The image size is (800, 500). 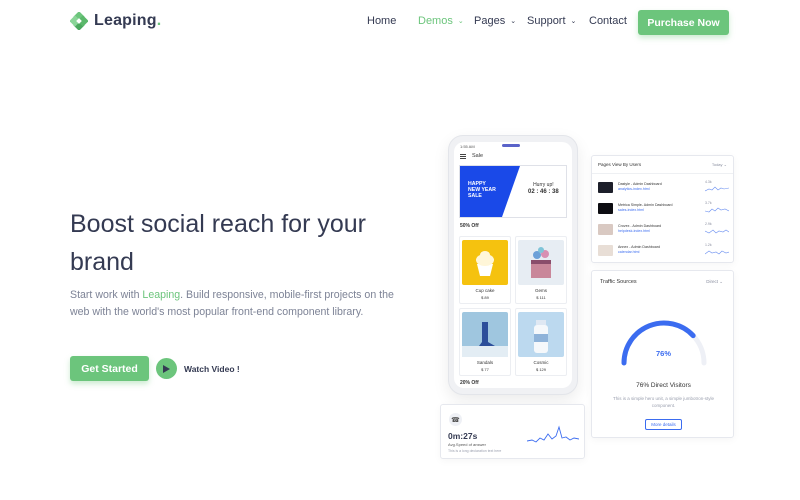 I want to click on banner-countdown: Hurry up! 02 : 46 : 38, so click(x=543, y=189).